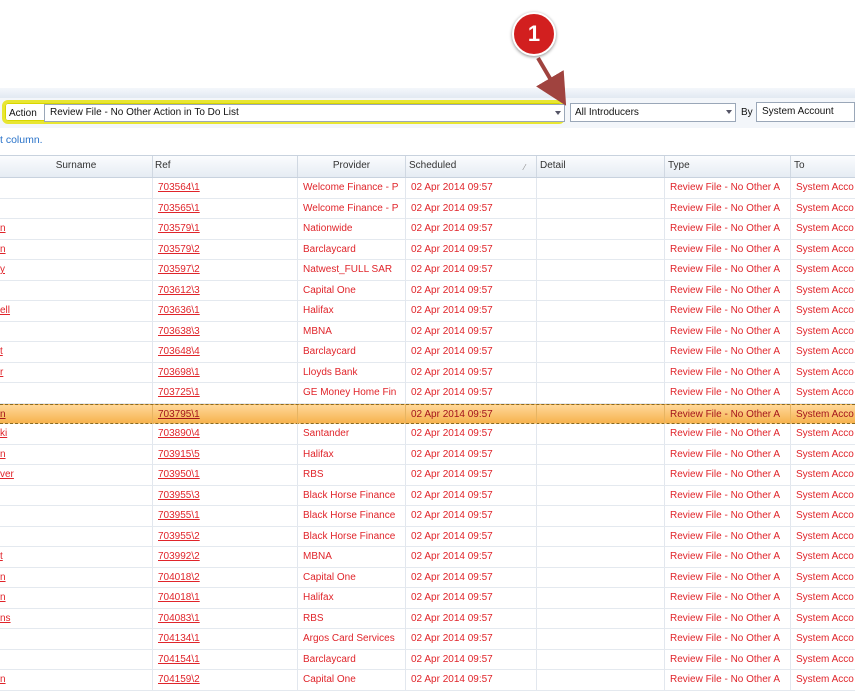 The image size is (855, 691). What do you see at coordinates (76, 475) in the screenshot?
I see `cell-surname: ver` at bounding box center [76, 475].